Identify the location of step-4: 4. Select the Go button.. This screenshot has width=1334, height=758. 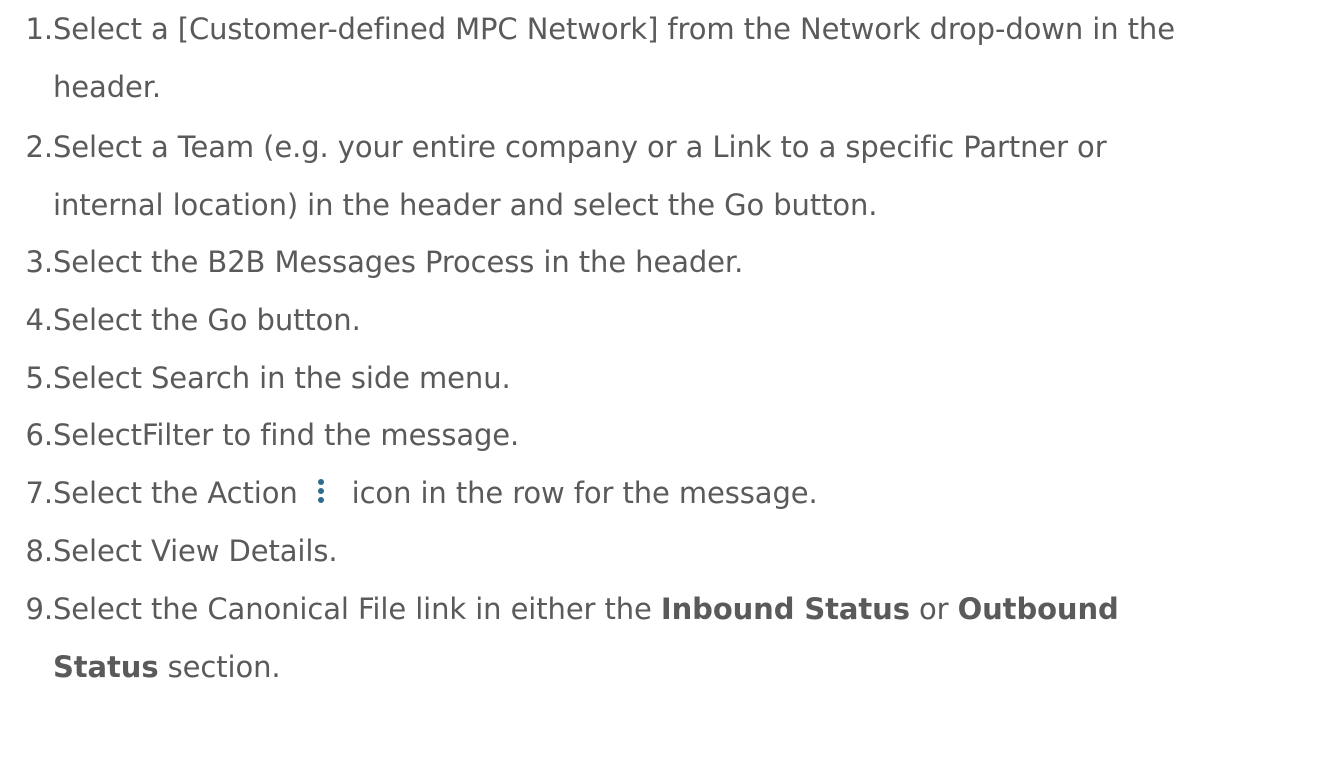
(180, 320).